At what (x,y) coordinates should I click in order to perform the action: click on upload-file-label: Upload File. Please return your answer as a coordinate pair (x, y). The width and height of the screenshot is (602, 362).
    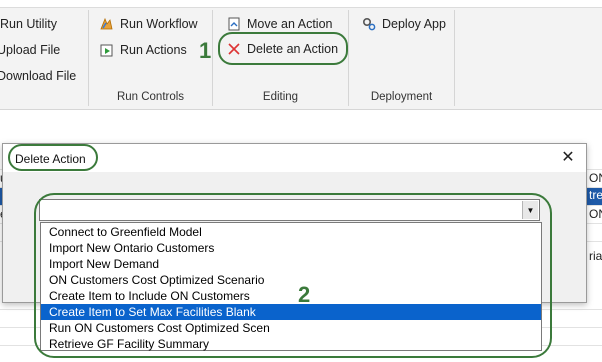
    Looking at the image, I should click on (30, 50).